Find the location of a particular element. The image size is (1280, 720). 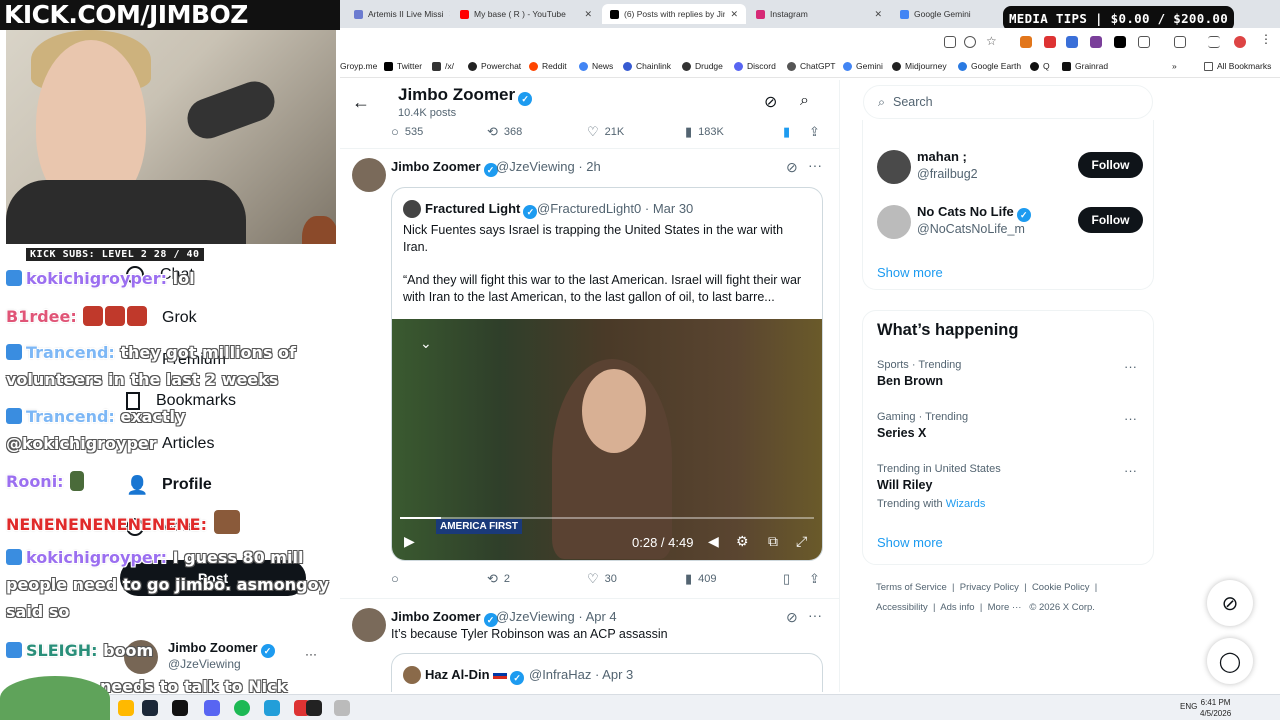

quoted-tweet: Haz Al-Din ✓ @InfraHaz · Apr 3 is located at coordinates (607, 672).